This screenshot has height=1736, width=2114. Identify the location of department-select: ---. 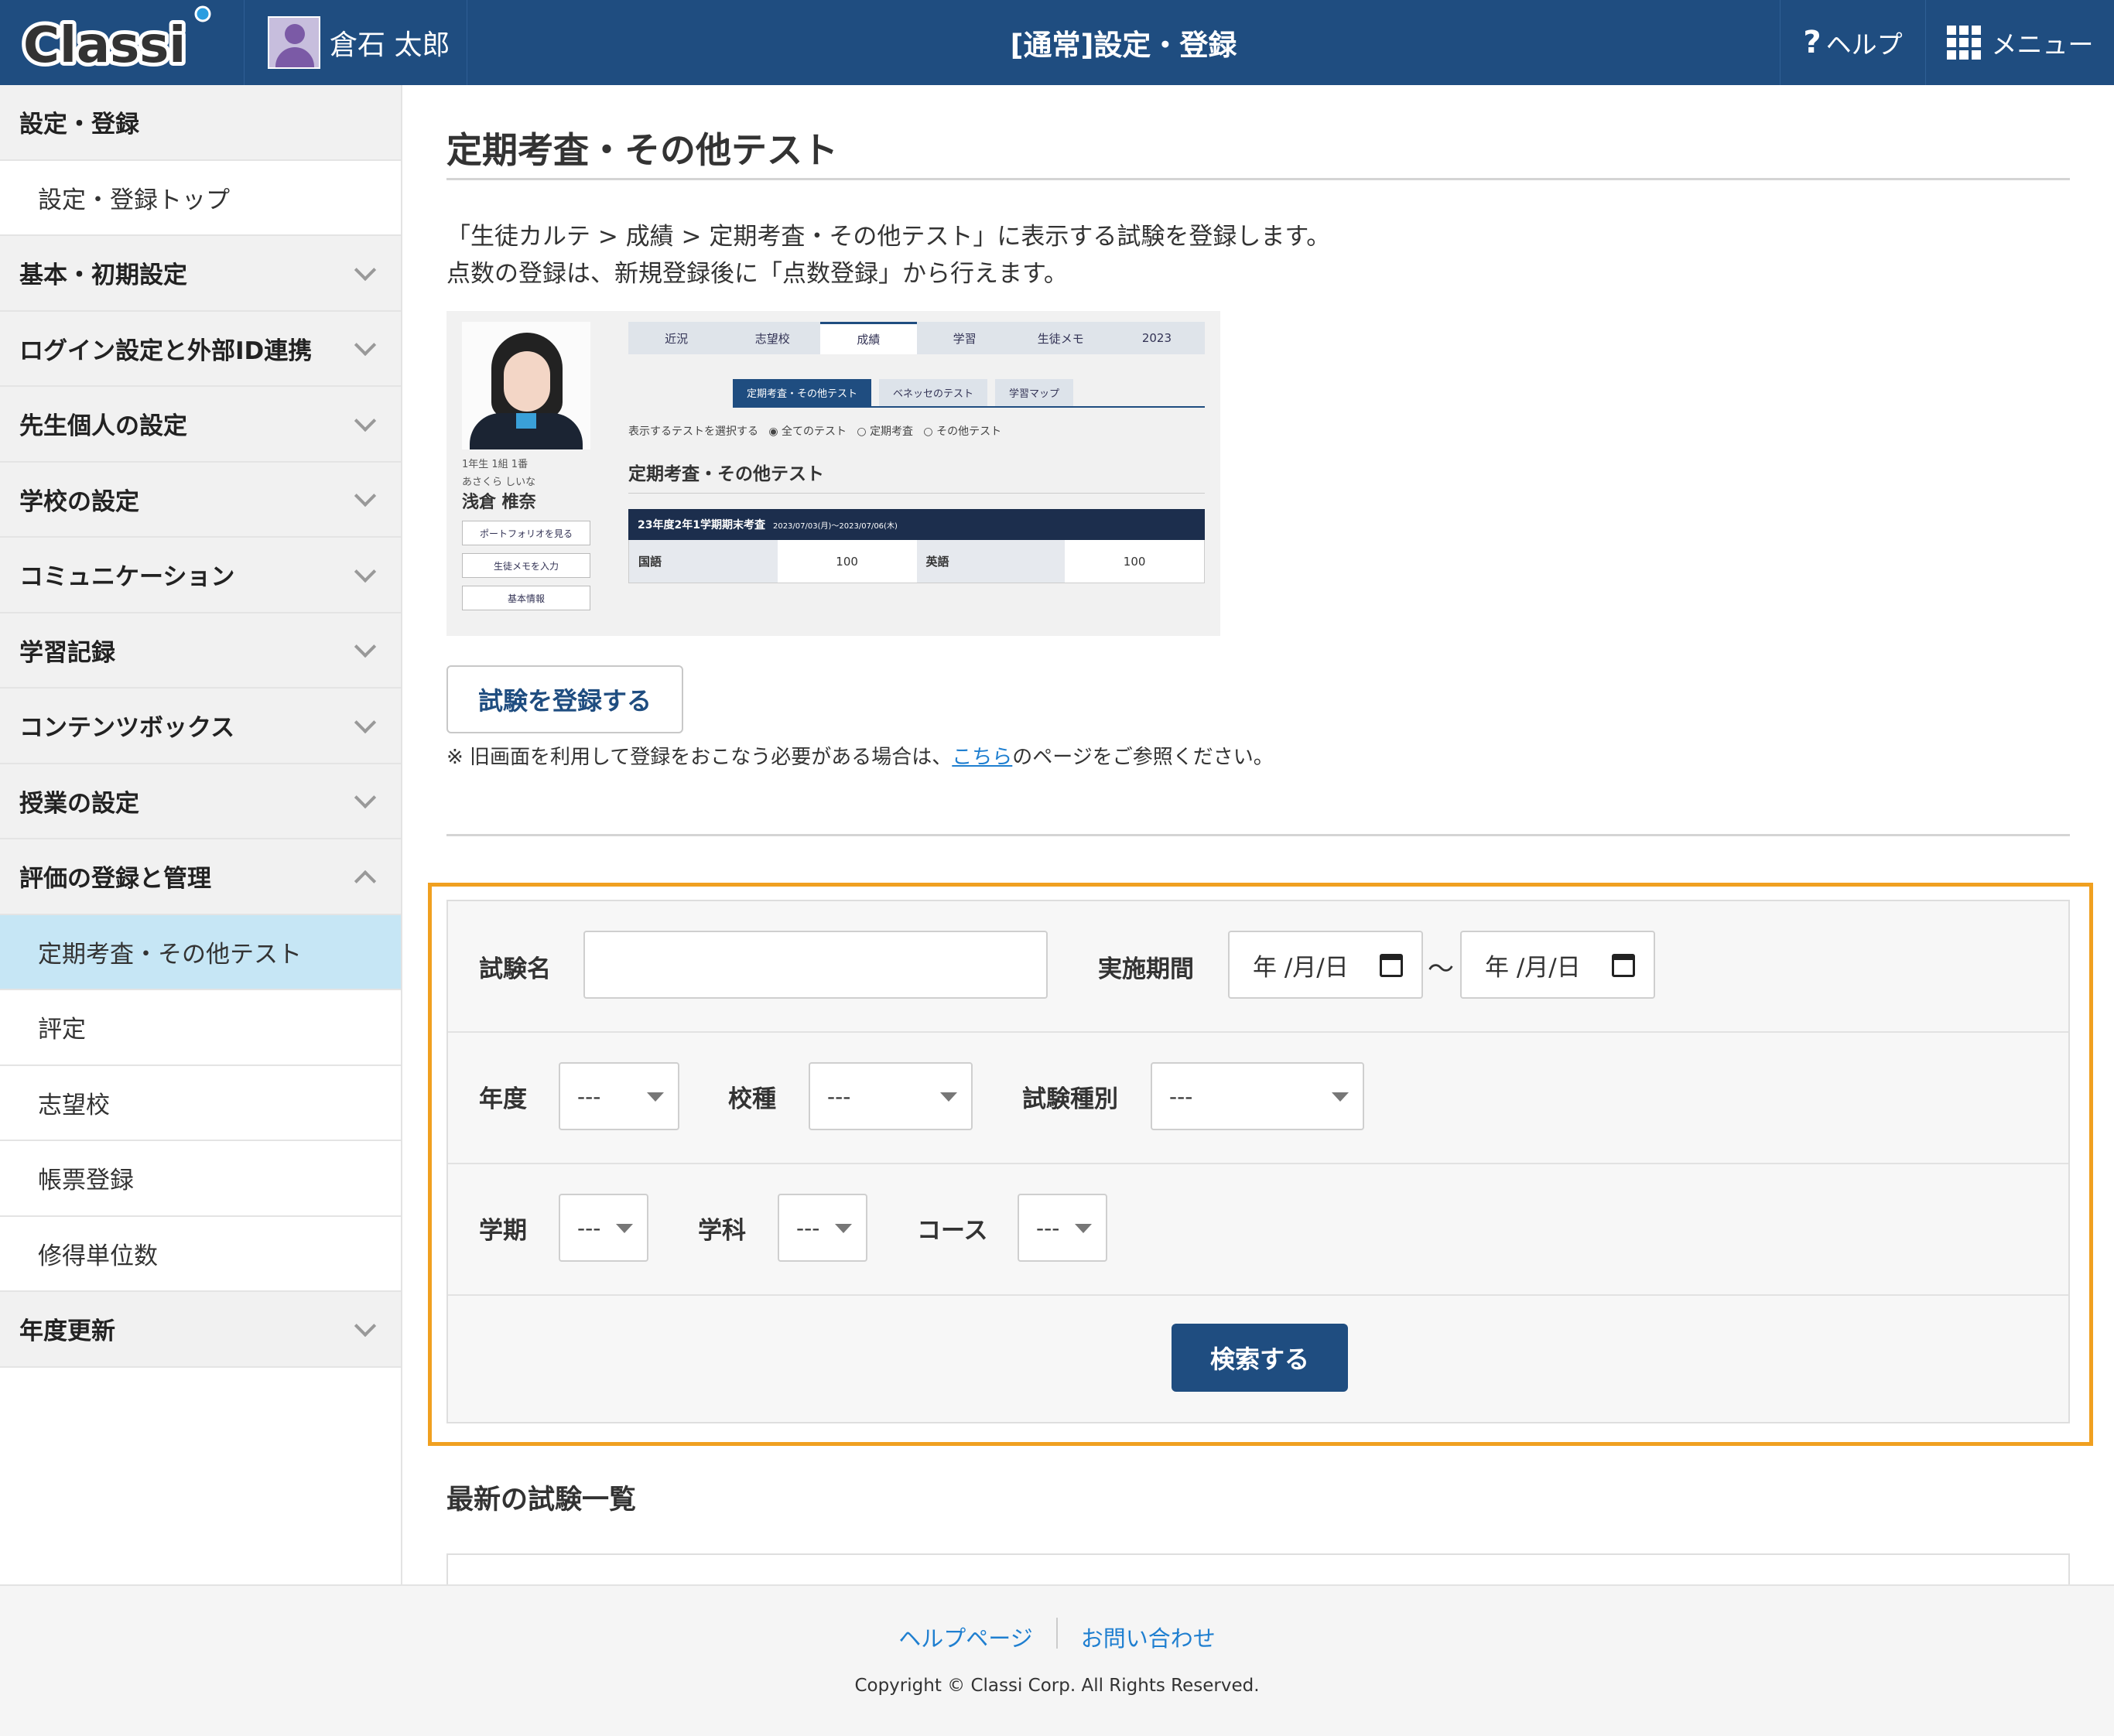
(822, 1228).